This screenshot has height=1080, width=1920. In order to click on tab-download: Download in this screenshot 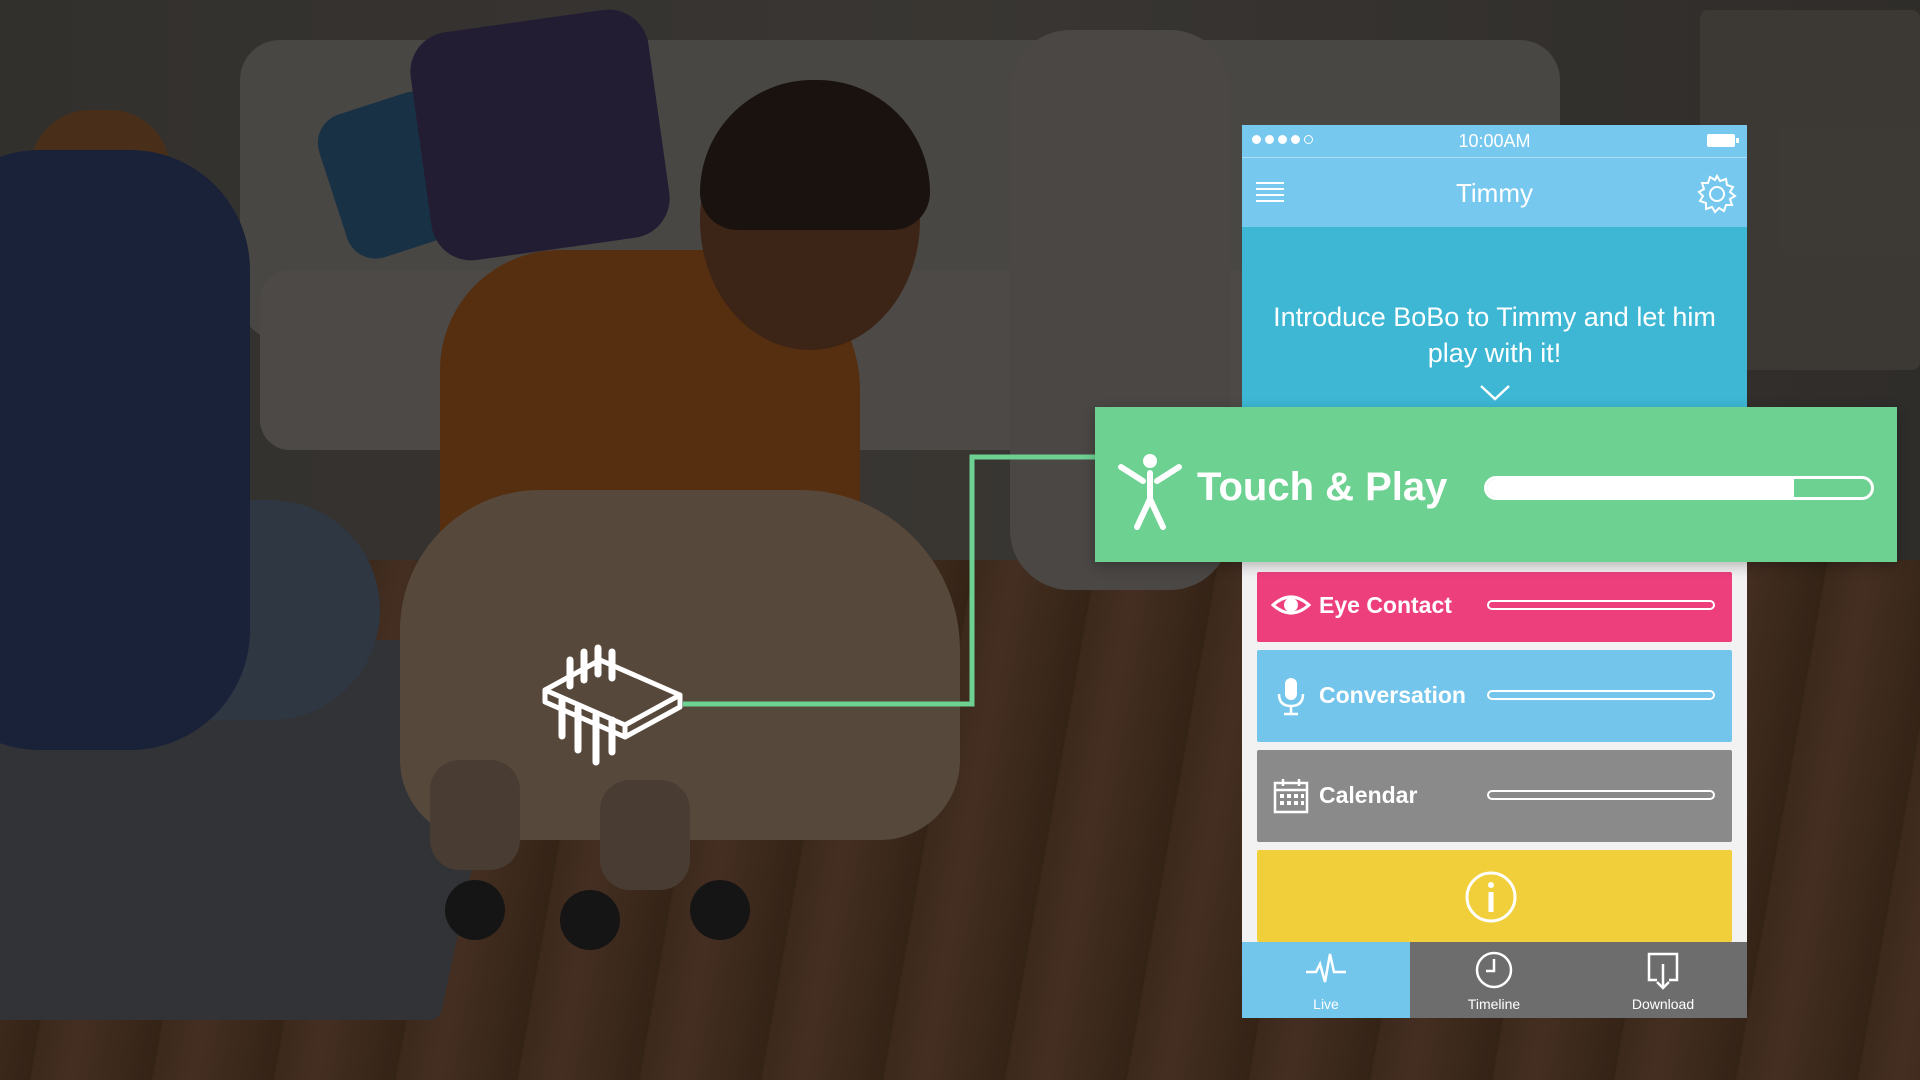, I will do `click(1663, 980)`.